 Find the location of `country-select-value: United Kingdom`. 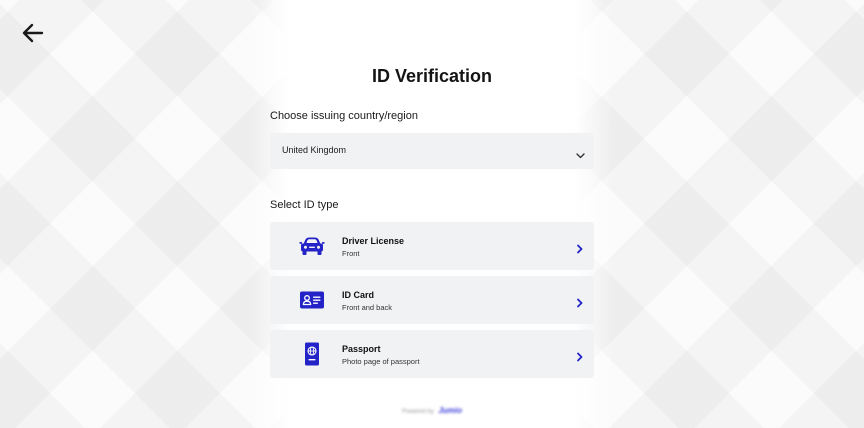

country-select-value: United Kingdom is located at coordinates (314, 150).